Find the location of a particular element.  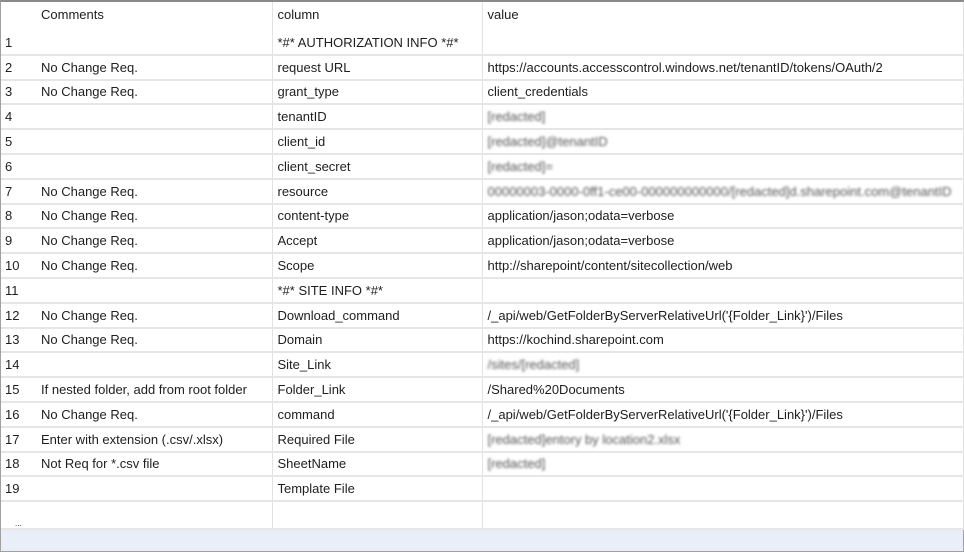

column-cell: request URL is located at coordinates (377, 67).